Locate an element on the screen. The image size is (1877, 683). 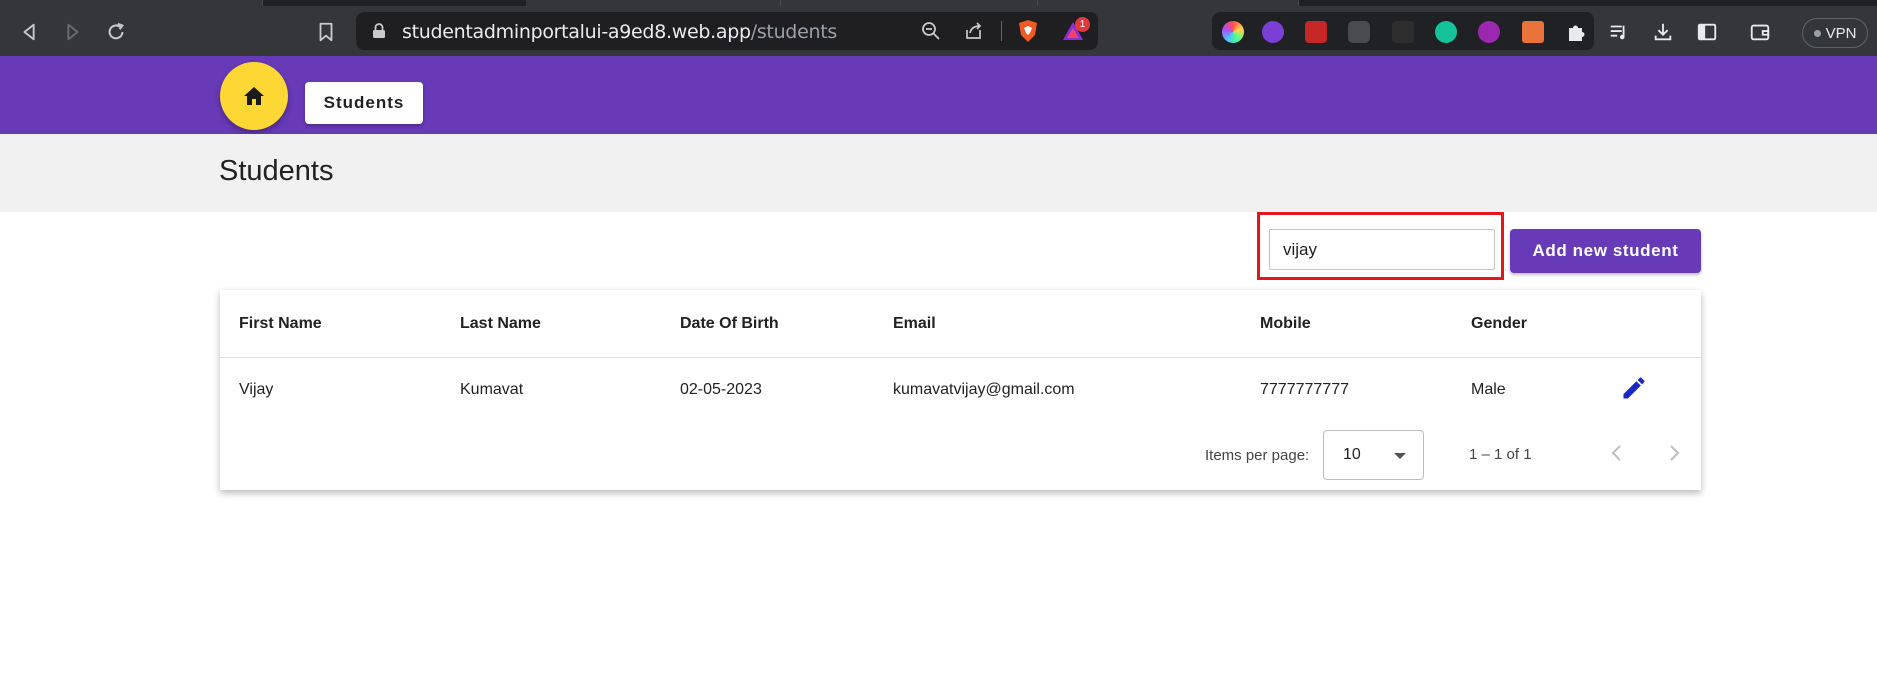
items-per-page-select: 10 is located at coordinates (1373, 455).